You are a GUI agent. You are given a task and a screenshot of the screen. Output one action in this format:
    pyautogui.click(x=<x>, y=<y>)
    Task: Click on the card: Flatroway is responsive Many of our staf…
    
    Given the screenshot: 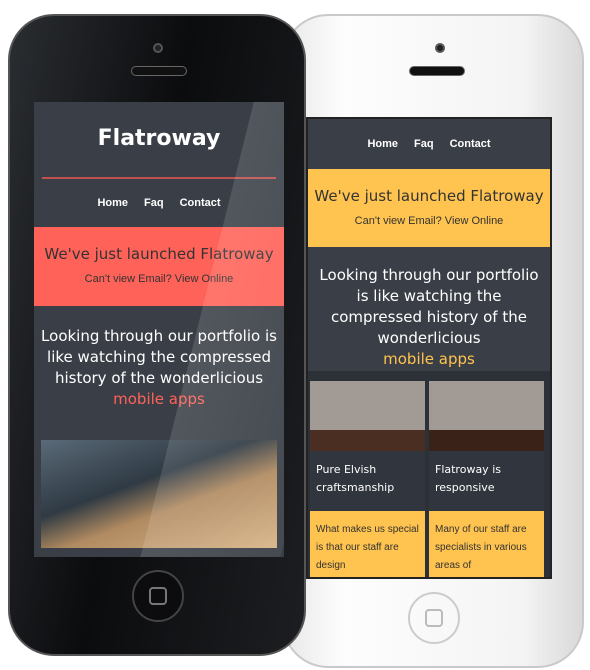 What is the action you would take?
    pyautogui.click(x=486, y=479)
    